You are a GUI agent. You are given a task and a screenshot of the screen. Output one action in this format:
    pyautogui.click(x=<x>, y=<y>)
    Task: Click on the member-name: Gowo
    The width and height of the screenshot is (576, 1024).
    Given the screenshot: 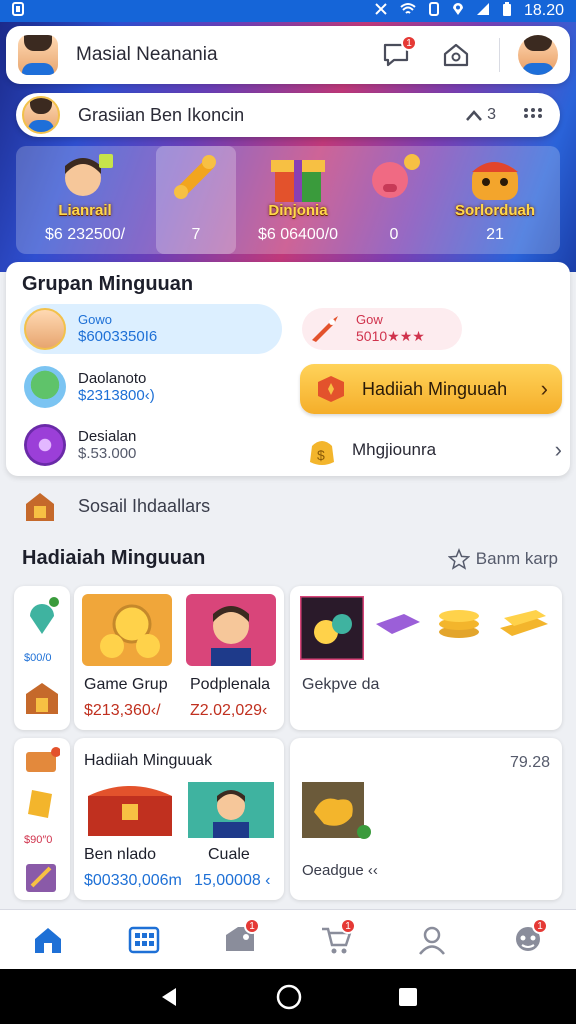 What is the action you would take?
    pyautogui.click(x=95, y=319)
    